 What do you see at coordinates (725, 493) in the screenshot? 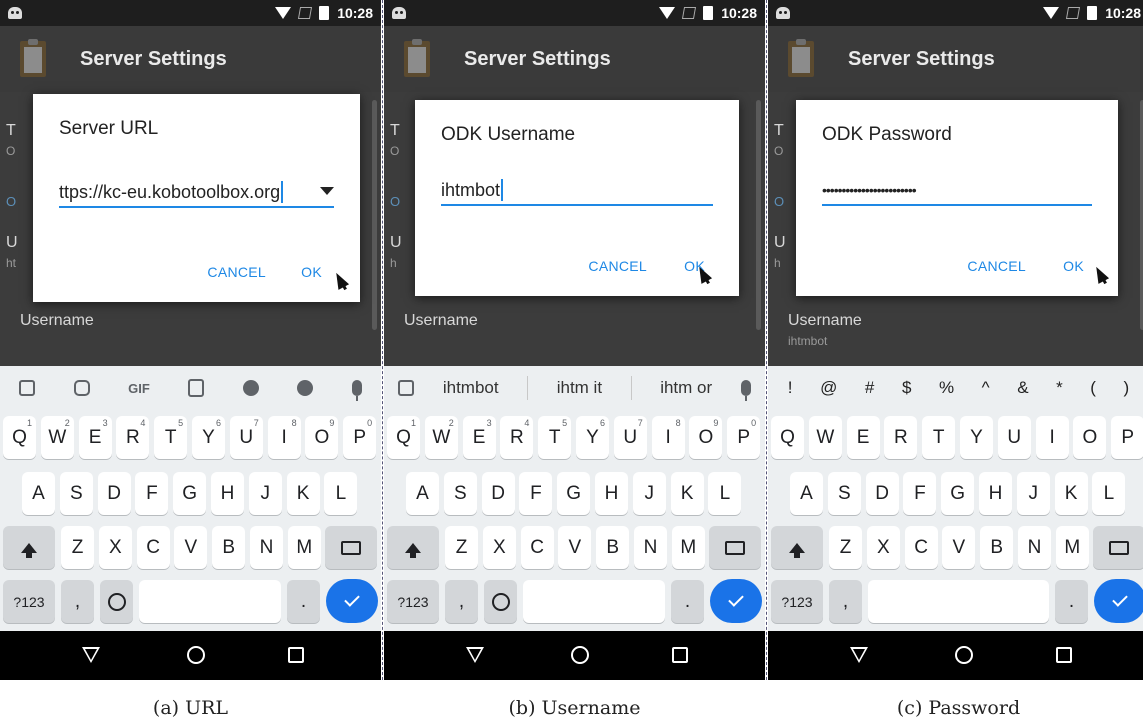
I see `key-letter: L` at bounding box center [725, 493].